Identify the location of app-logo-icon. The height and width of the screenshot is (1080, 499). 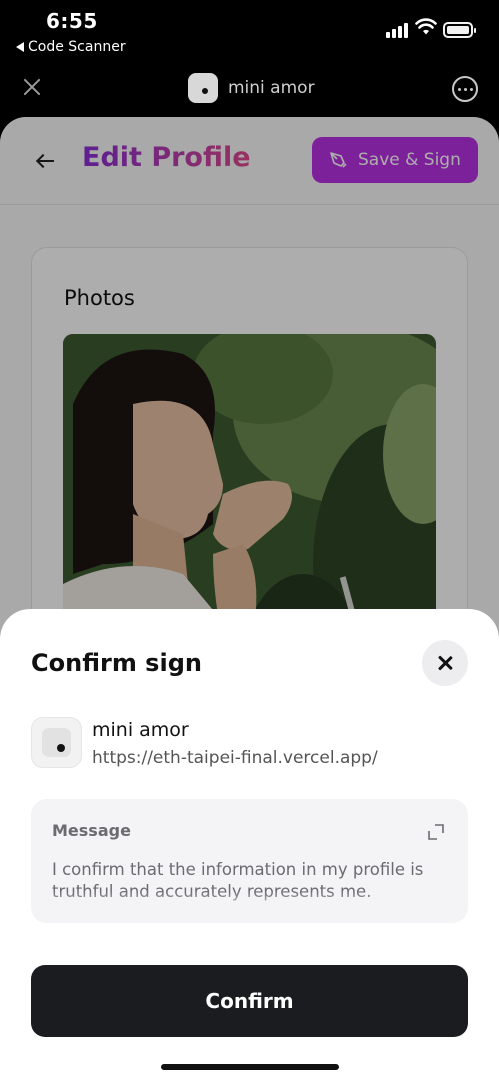
(56, 742).